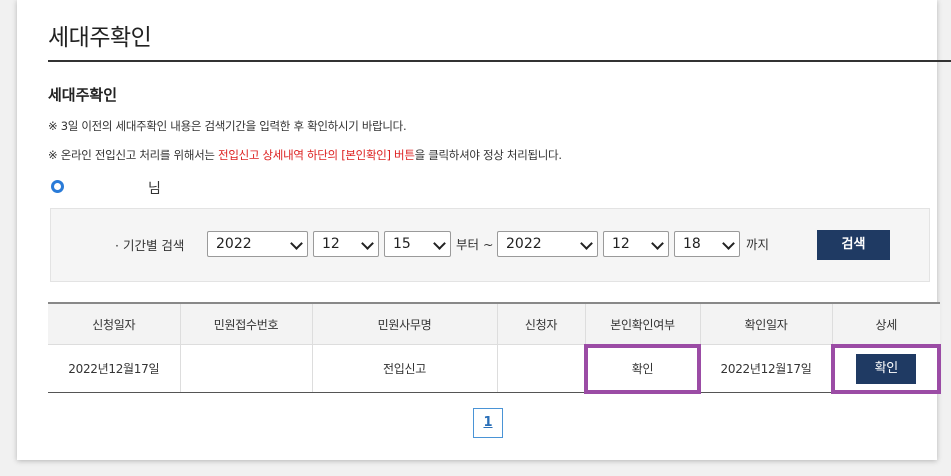 This screenshot has height=476, width=951. Describe the element at coordinates (765, 323) in the screenshot. I see `header-confirm-date: 확인일자` at that location.